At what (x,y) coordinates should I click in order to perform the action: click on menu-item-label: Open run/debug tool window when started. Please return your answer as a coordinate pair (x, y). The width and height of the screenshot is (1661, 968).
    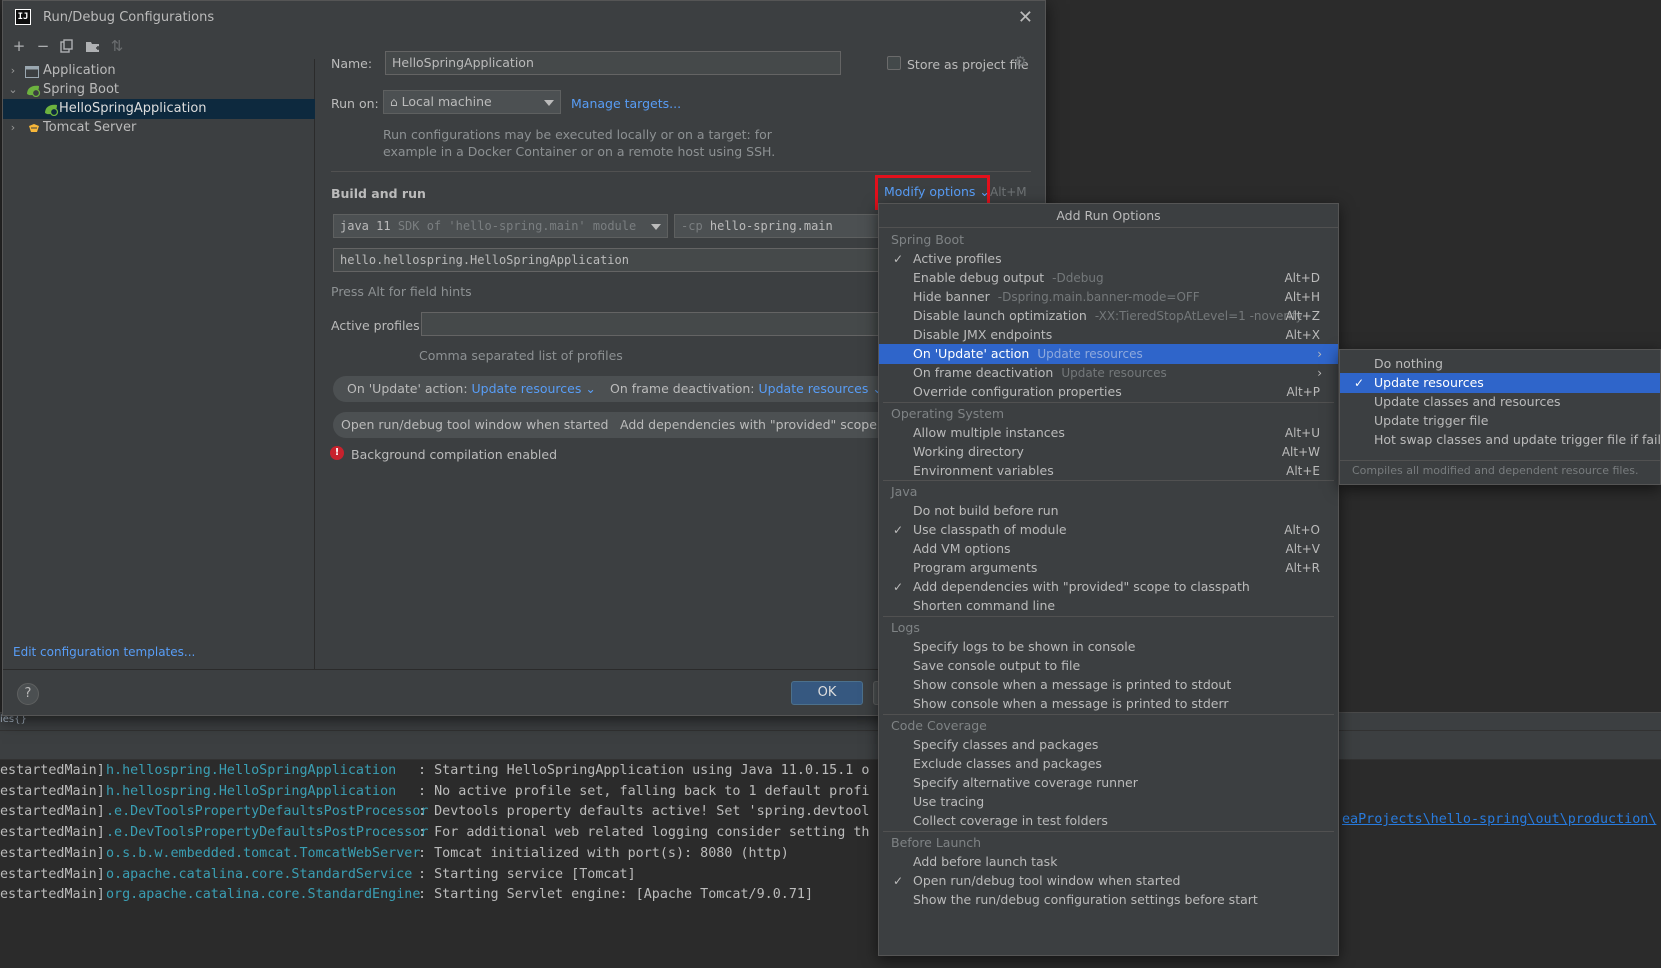
    Looking at the image, I should click on (1046, 881).